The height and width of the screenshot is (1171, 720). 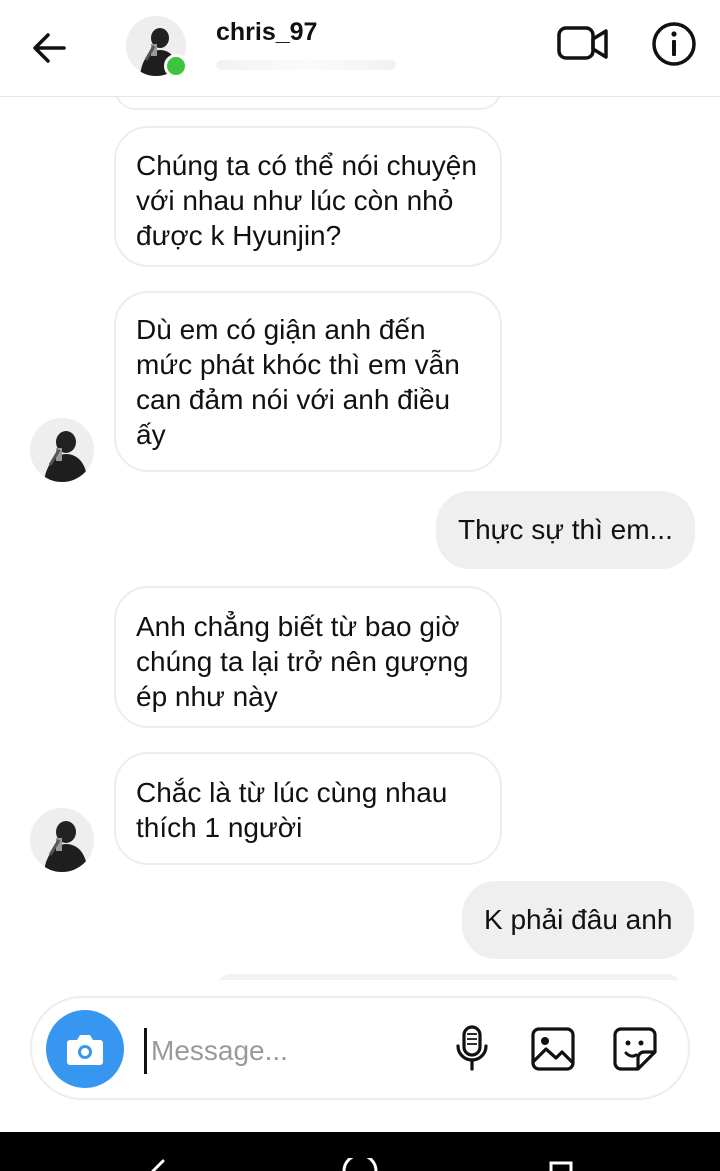 I want to click on back-button, so click(x=50, y=48).